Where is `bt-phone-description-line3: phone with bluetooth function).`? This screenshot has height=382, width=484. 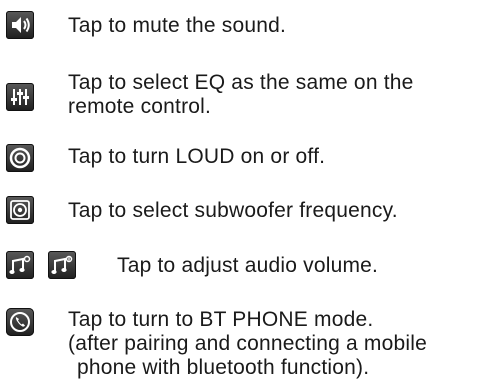
bt-phone-description-line3: phone with bluetooth function). is located at coordinates (223, 367).